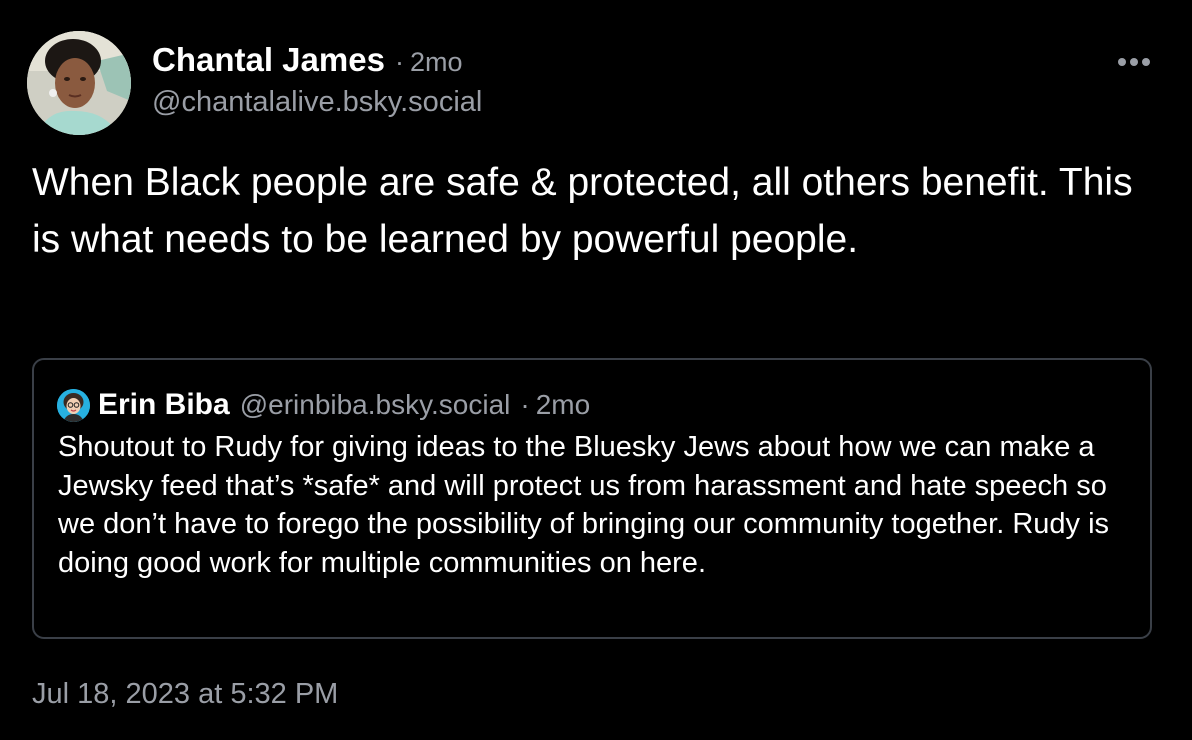 The height and width of the screenshot is (740, 1192). What do you see at coordinates (317, 102) in the screenshot?
I see `author-handle: @chantalalive.bsky.social` at bounding box center [317, 102].